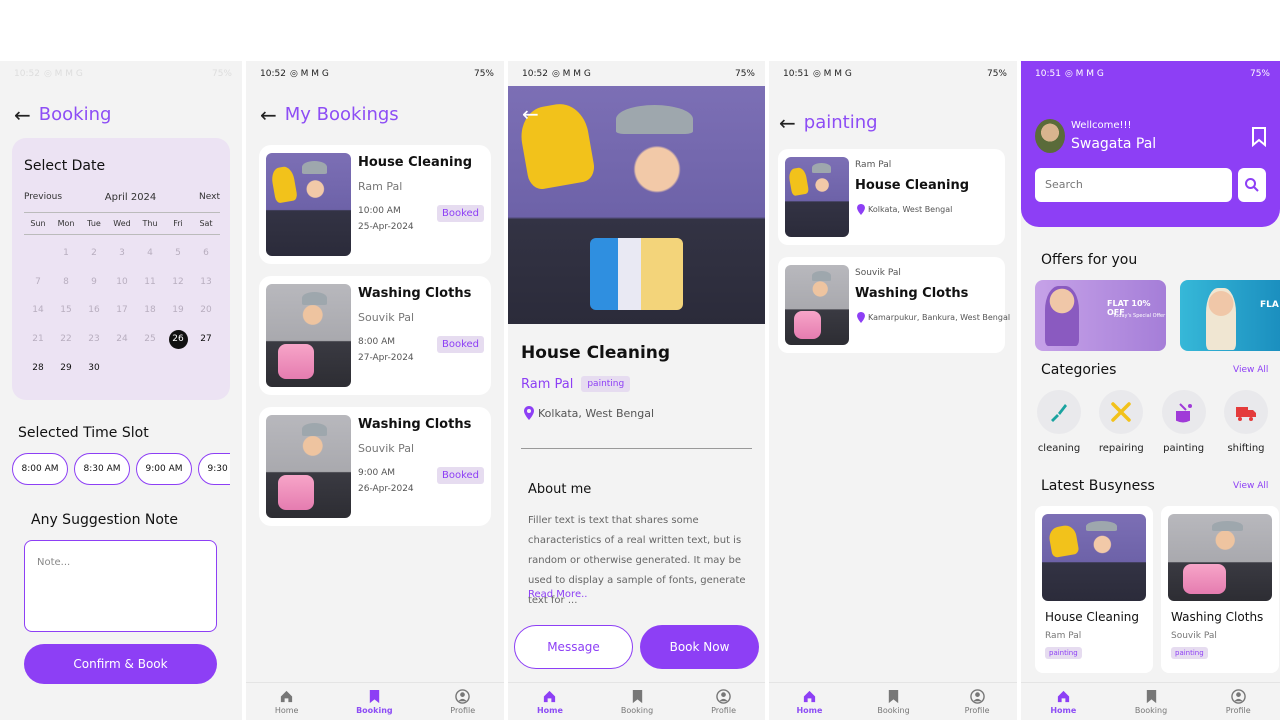 Image resolution: width=1280 pixels, height=720 pixels. What do you see at coordinates (1227, 526) in the screenshot?
I see `photo-cap` at bounding box center [1227, 526].